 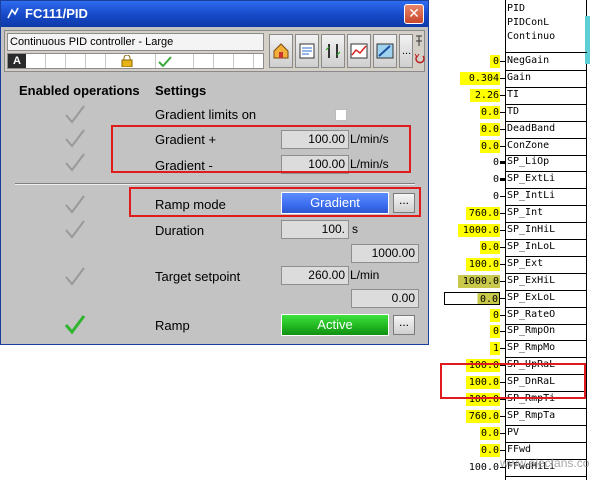 I want to click on pin-name: TD, so click(x=513, y=111).